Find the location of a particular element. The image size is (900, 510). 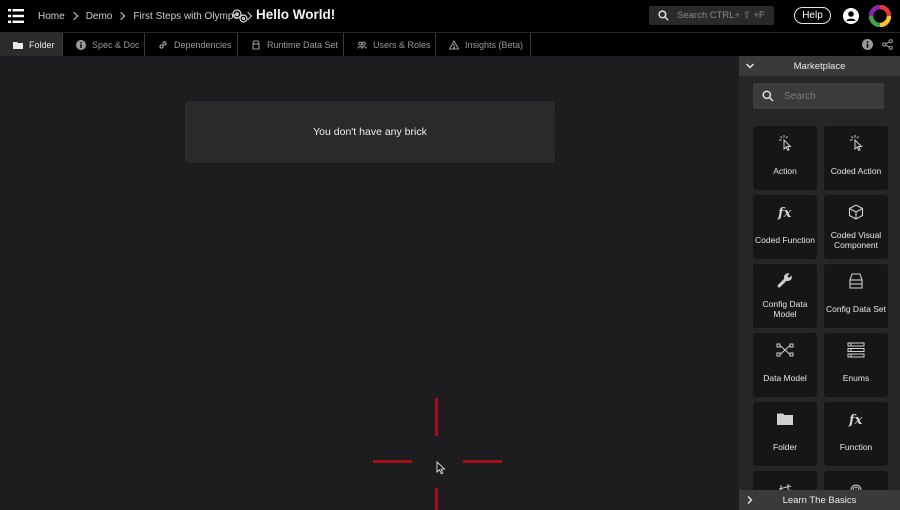

marketplace-search-input is located at coordinates (831, 96).